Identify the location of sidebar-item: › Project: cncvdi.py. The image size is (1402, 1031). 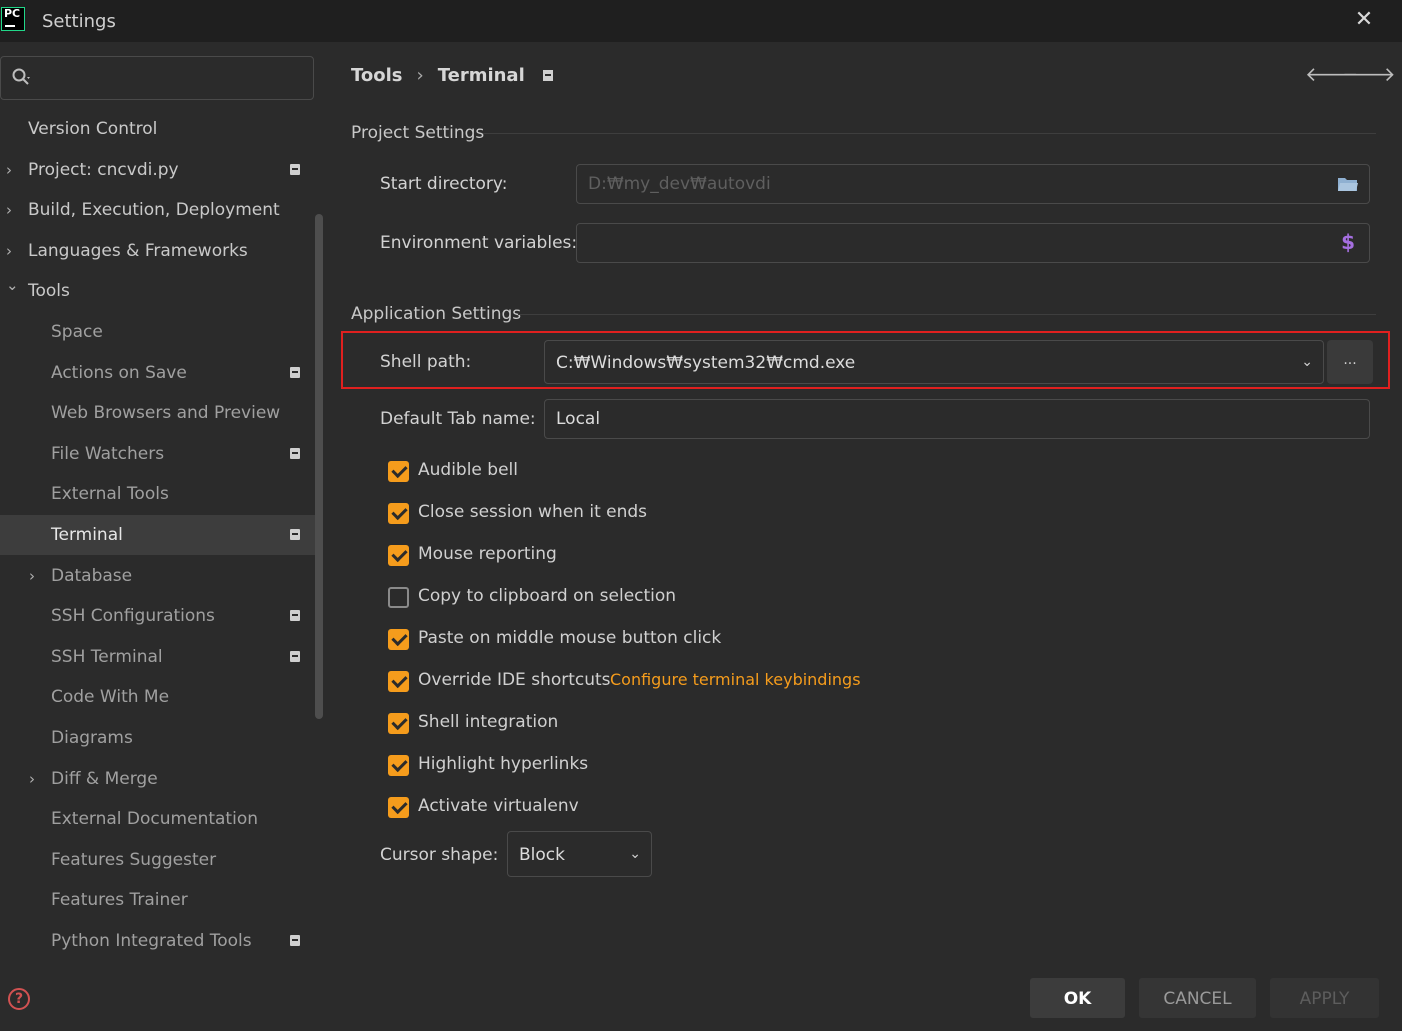
(157, 170).